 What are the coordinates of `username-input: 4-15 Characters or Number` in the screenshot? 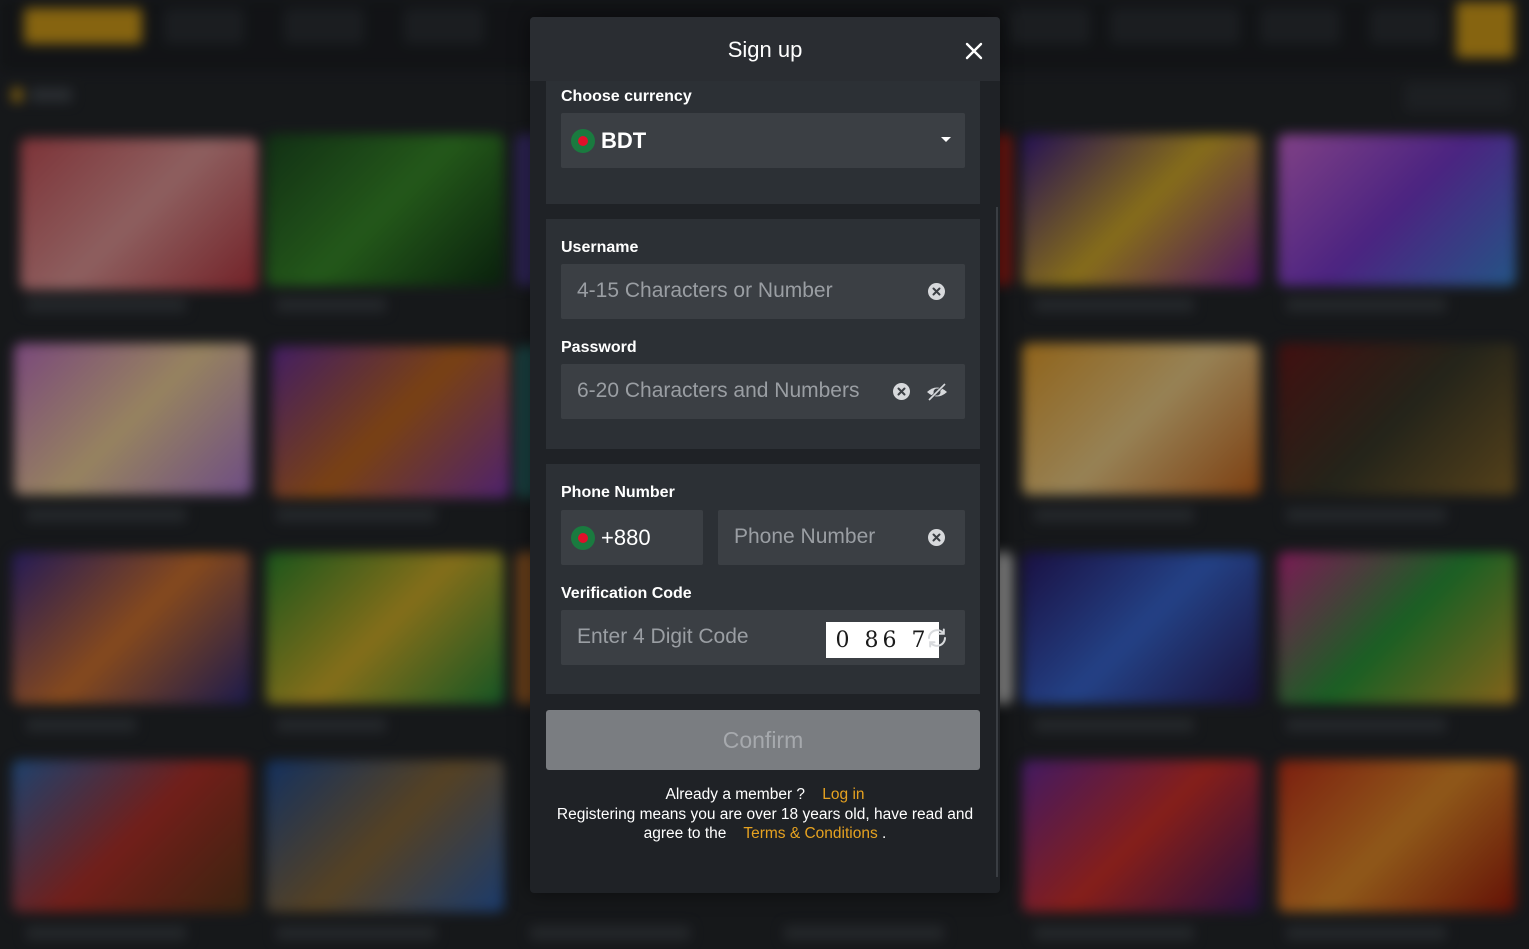 It's located at (763, 291).